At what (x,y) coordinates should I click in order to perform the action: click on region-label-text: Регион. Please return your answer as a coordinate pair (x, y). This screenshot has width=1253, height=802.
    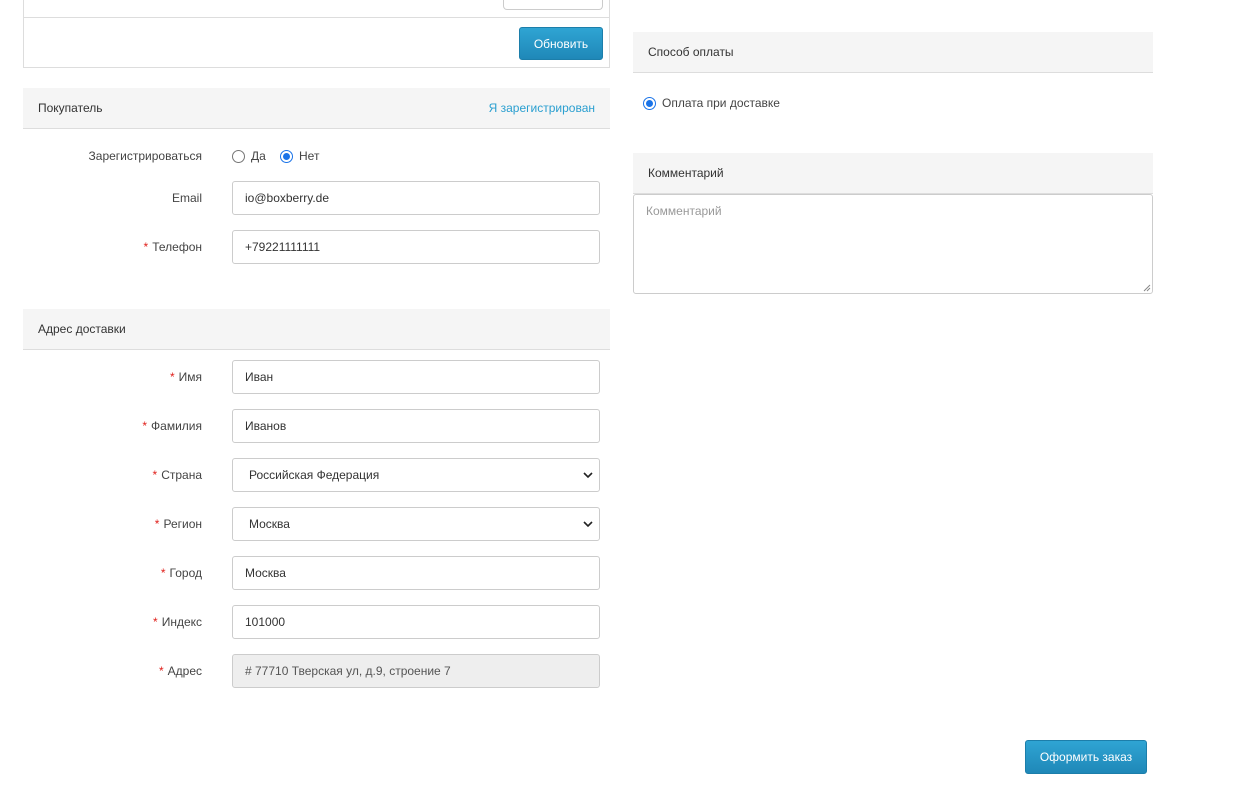
    Looking at the image, I should click on (182, 524).